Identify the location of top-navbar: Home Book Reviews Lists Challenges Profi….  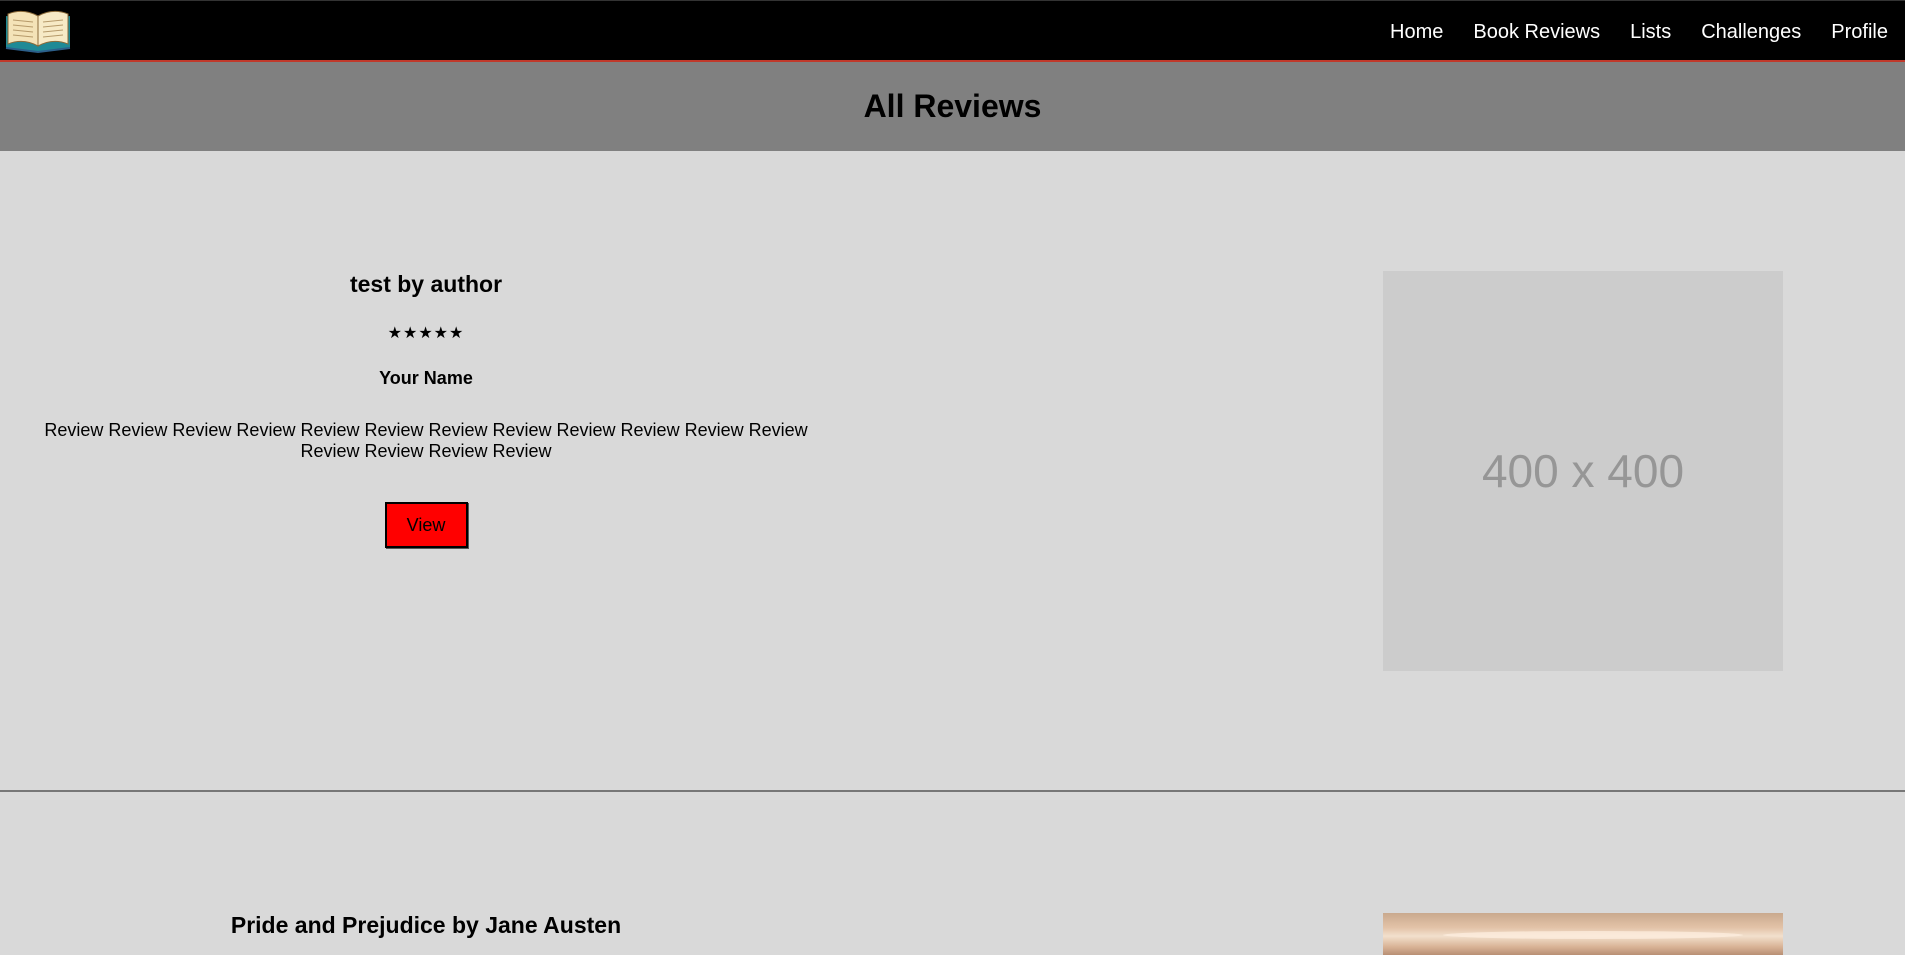
(952, 31).